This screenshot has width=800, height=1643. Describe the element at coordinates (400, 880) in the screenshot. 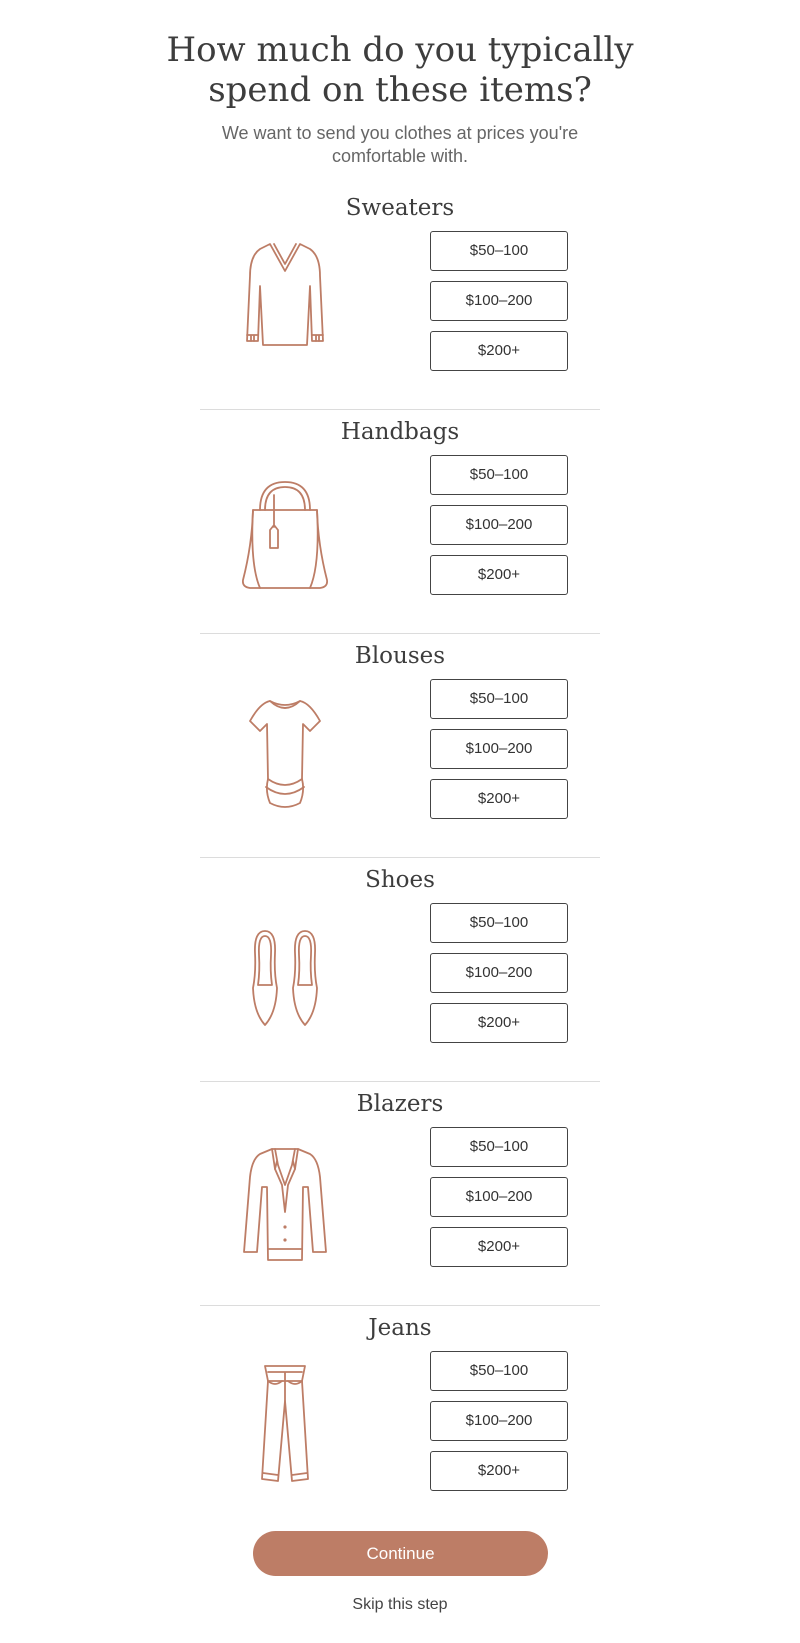

I see `category-title: Shoes` at that location.